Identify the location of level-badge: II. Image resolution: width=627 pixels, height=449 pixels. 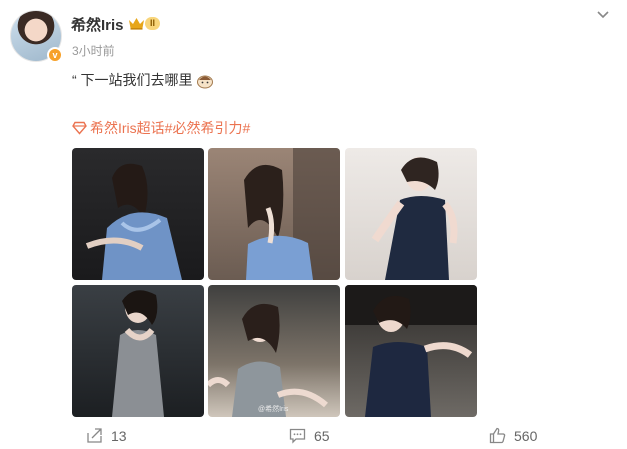
(153, 23).